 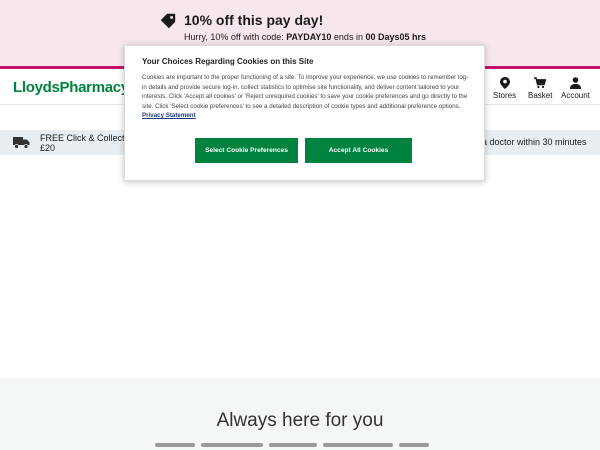 What do you see at coordinates (540, 95) in the screenshot?
I see `basket-label: Basket` at bounding box center [540, 95].